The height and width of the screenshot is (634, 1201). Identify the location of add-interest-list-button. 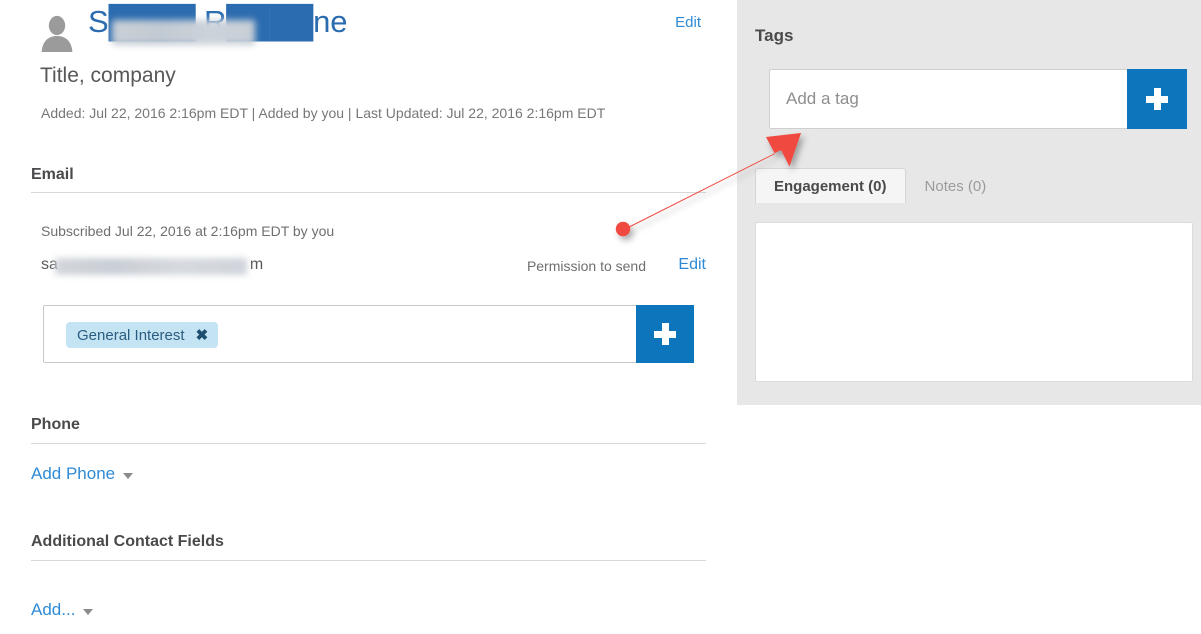
(665, 334).